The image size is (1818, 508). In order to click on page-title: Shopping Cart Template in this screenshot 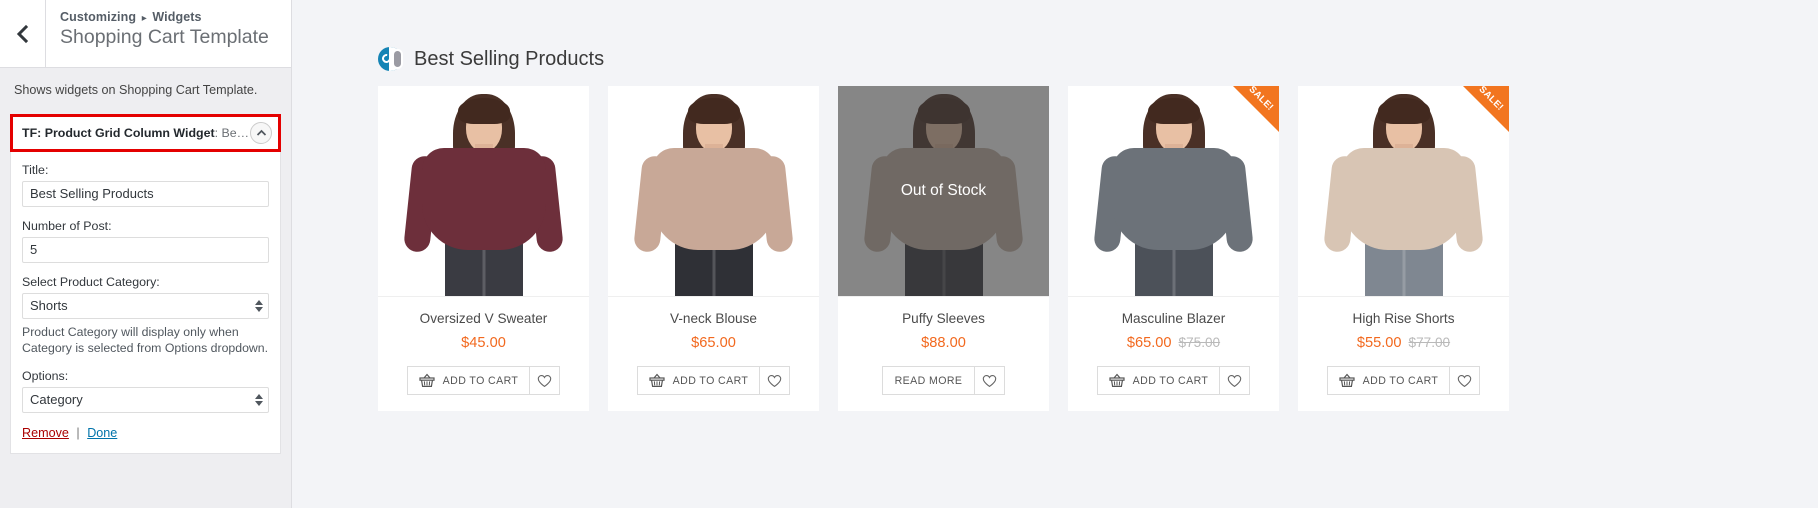, I will do `click(164, 37)`.